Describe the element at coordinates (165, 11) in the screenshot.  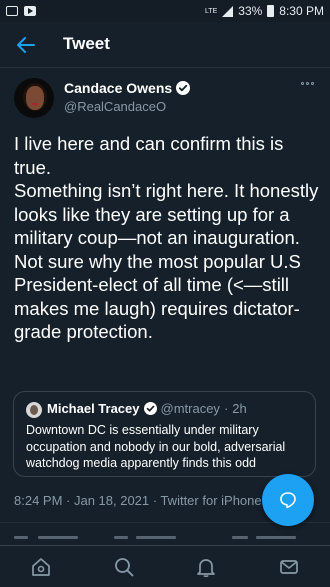
I see `status-bar: LTE 33% 8:30 PM` at that location.